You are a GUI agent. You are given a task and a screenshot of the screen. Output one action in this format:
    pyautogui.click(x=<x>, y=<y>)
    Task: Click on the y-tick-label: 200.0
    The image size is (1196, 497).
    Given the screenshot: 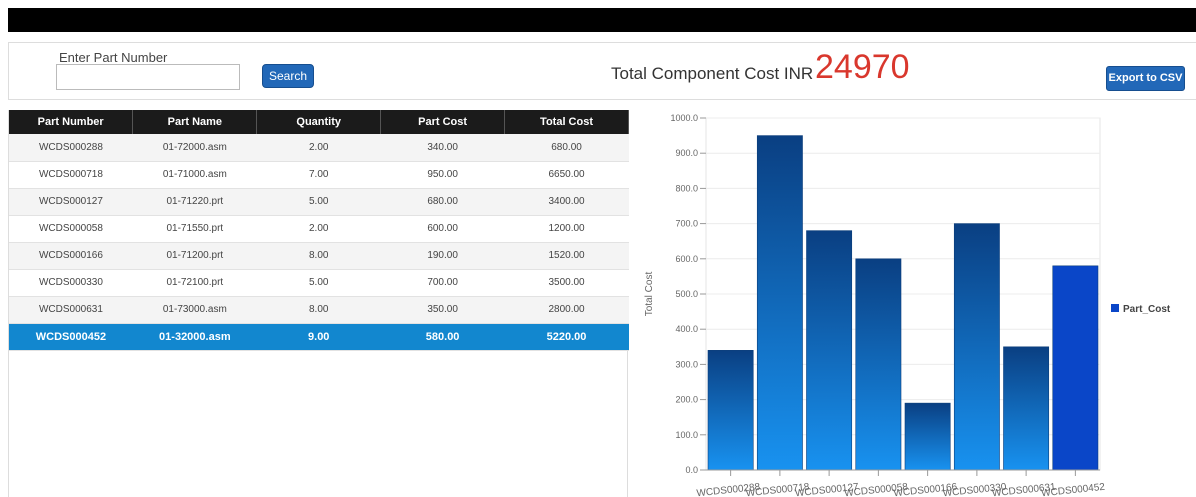 What is the action you would take?
    pyautogui.click(x=686, y=400)
    